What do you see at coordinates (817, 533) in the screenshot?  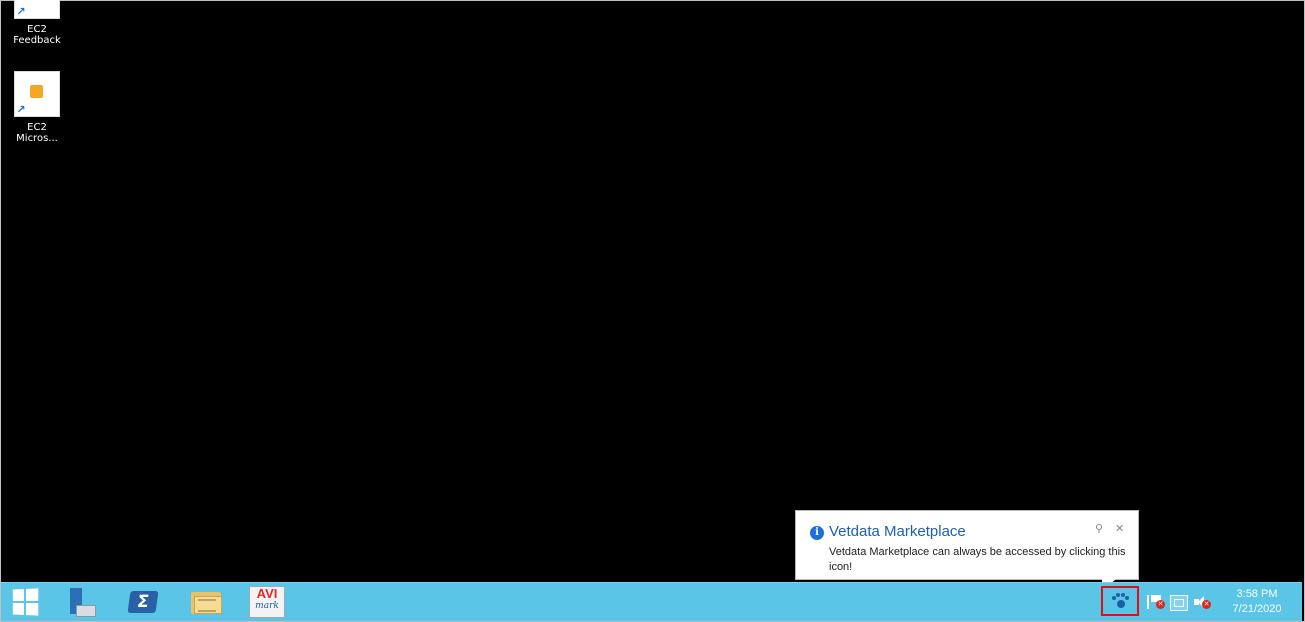 I see `info-icon: i` at bounding box center [817, 533].